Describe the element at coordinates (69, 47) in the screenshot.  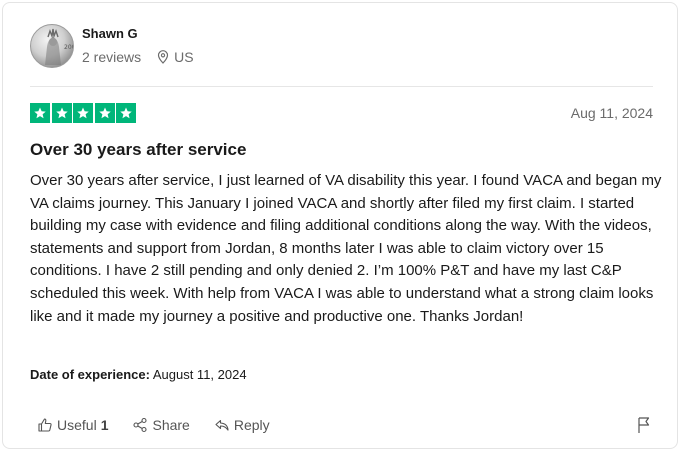
I see `svg-text: 2000` at that location.